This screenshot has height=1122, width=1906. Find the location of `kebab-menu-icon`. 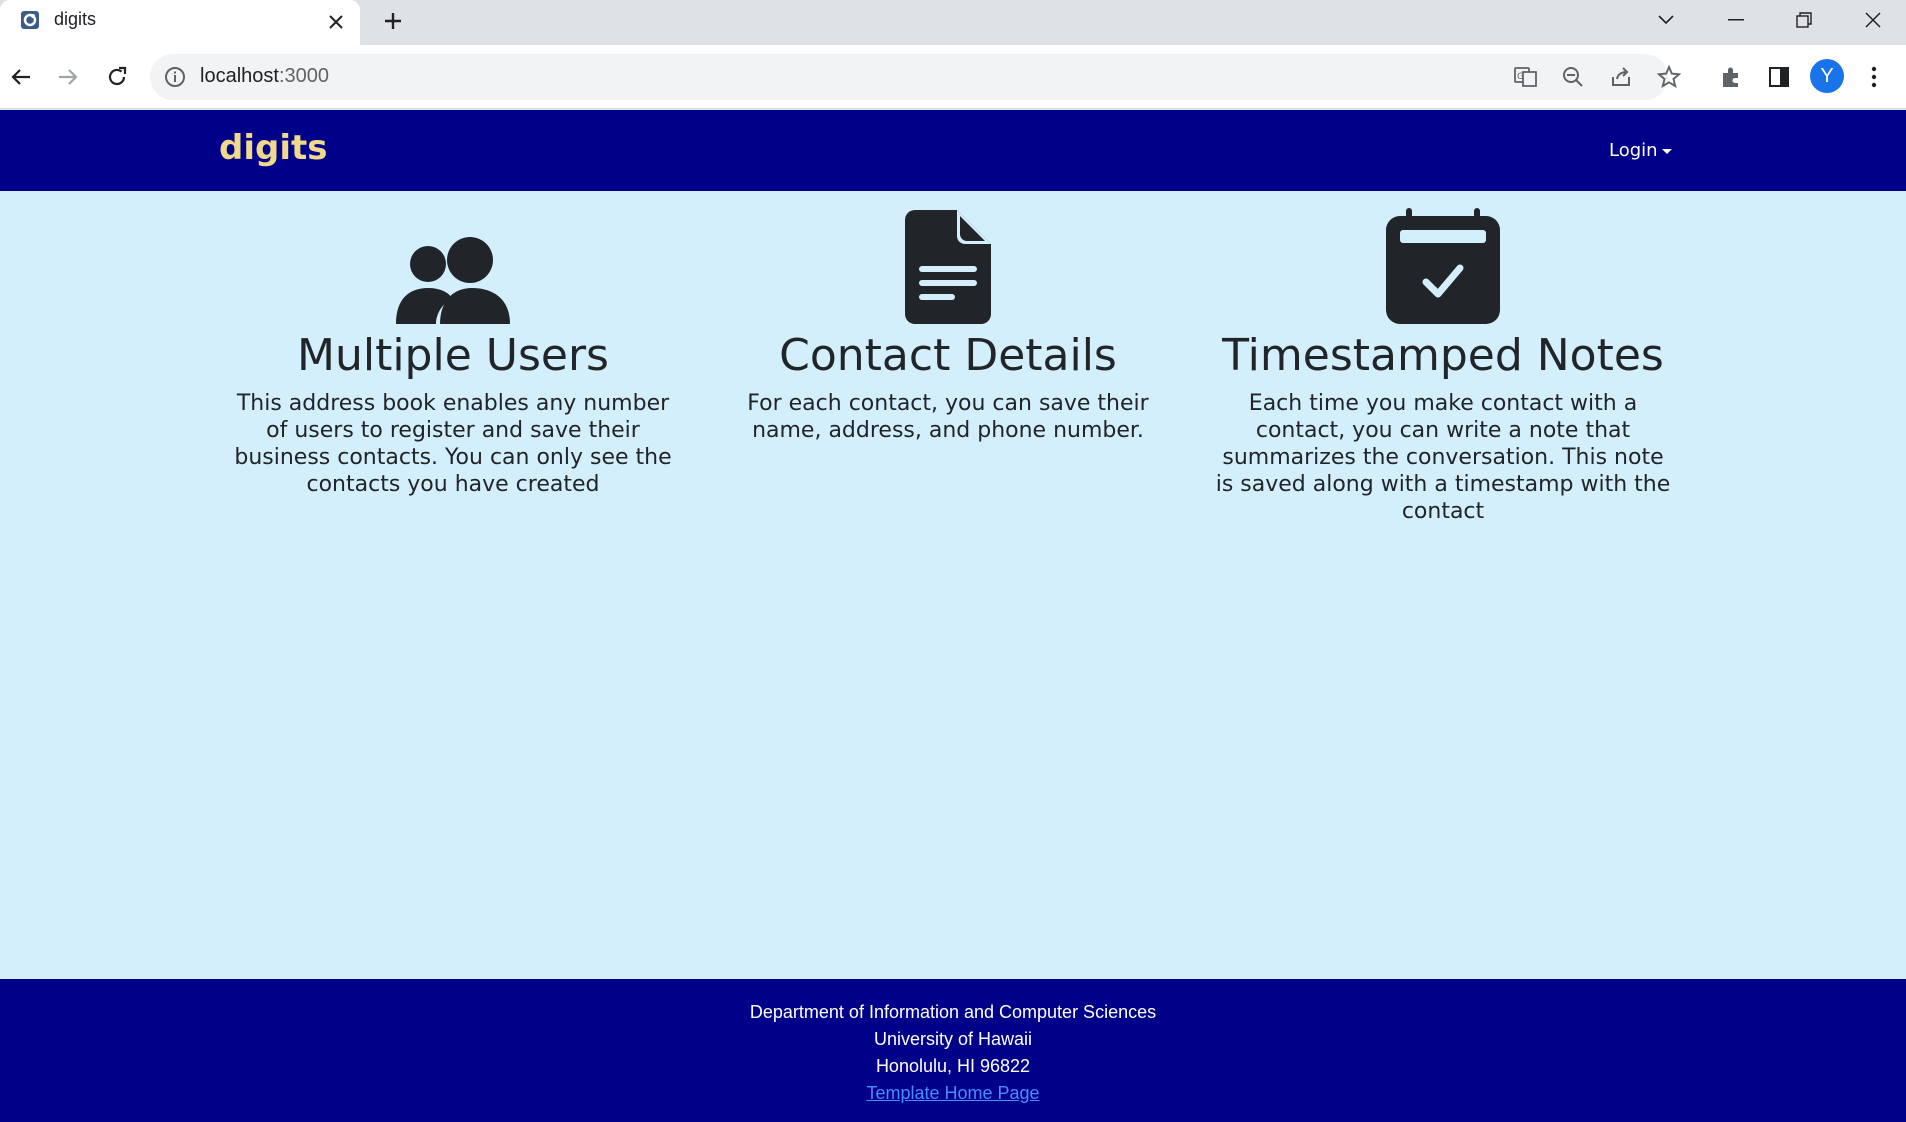

kebab-menu-icon is located at coordinates (1874, 77).